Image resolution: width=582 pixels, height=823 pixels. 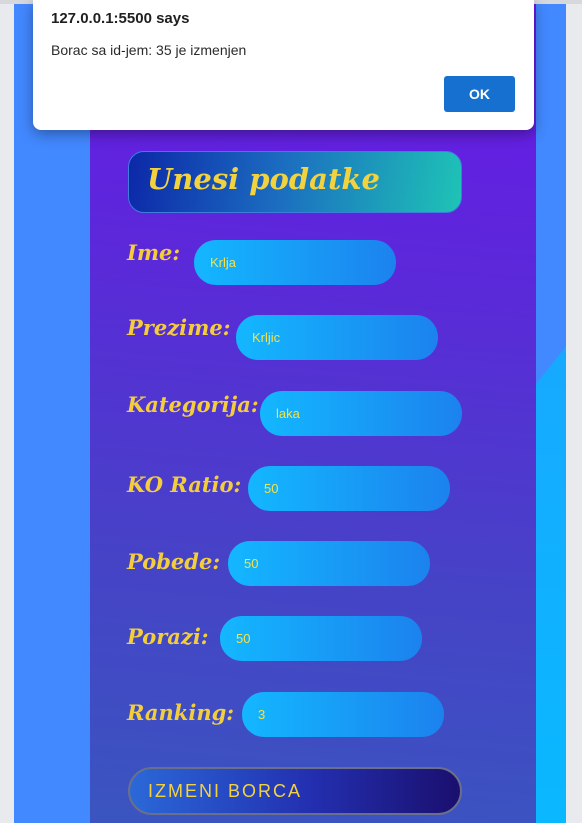 What do you see at coordinates (349, 488) in the screenshot?
I see `ko-ratio-input` at bounding box center [349, 488].